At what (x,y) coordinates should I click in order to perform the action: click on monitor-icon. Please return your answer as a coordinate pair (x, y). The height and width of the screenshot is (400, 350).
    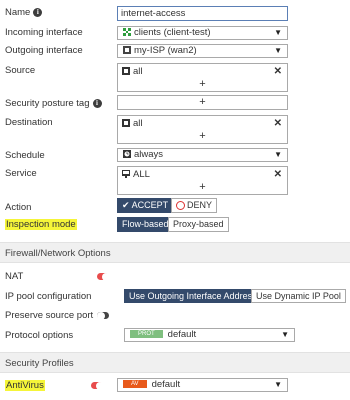
    Looking at the image, I should click on (126, 174).